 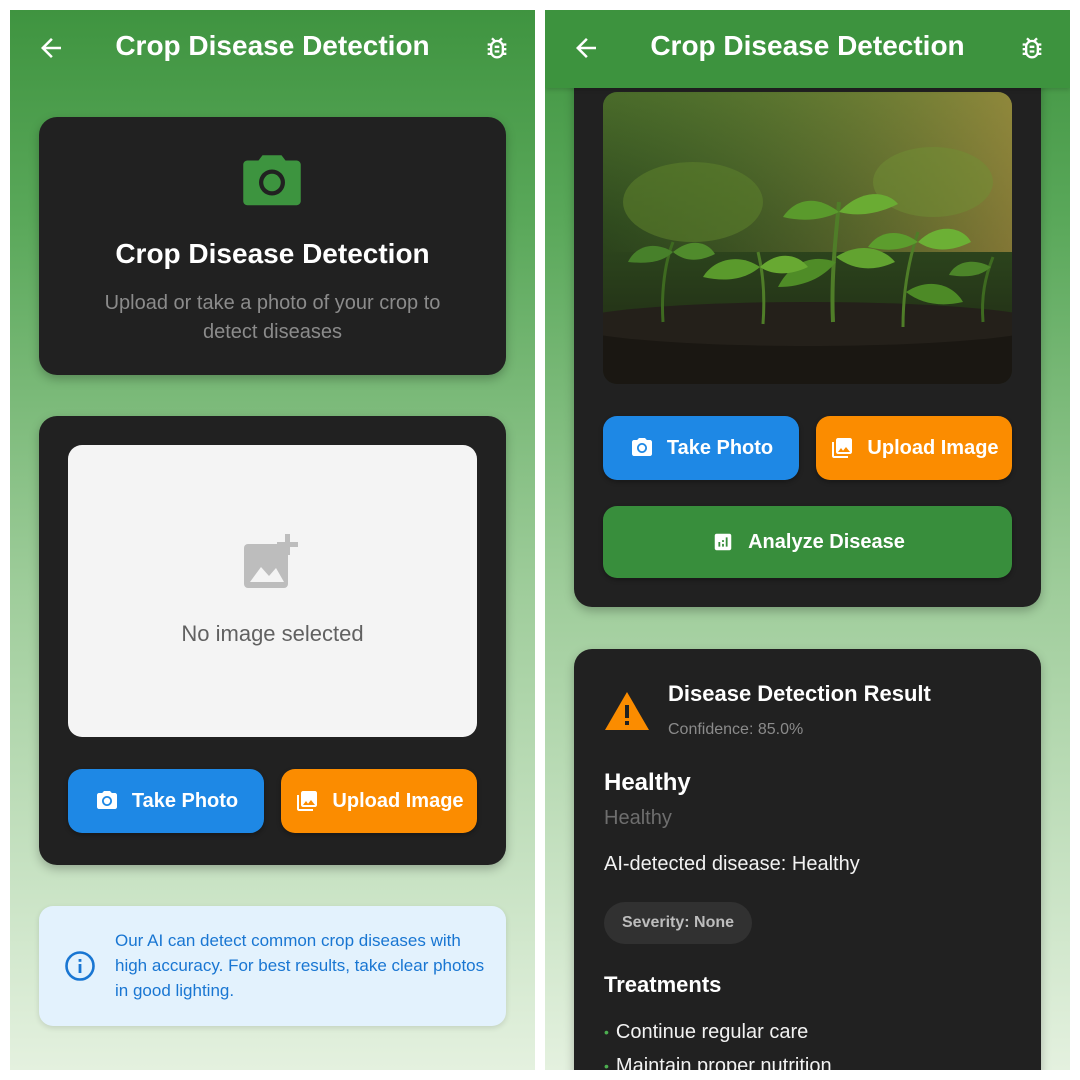 I want to click on info-icon, so click(x=80, y=966).